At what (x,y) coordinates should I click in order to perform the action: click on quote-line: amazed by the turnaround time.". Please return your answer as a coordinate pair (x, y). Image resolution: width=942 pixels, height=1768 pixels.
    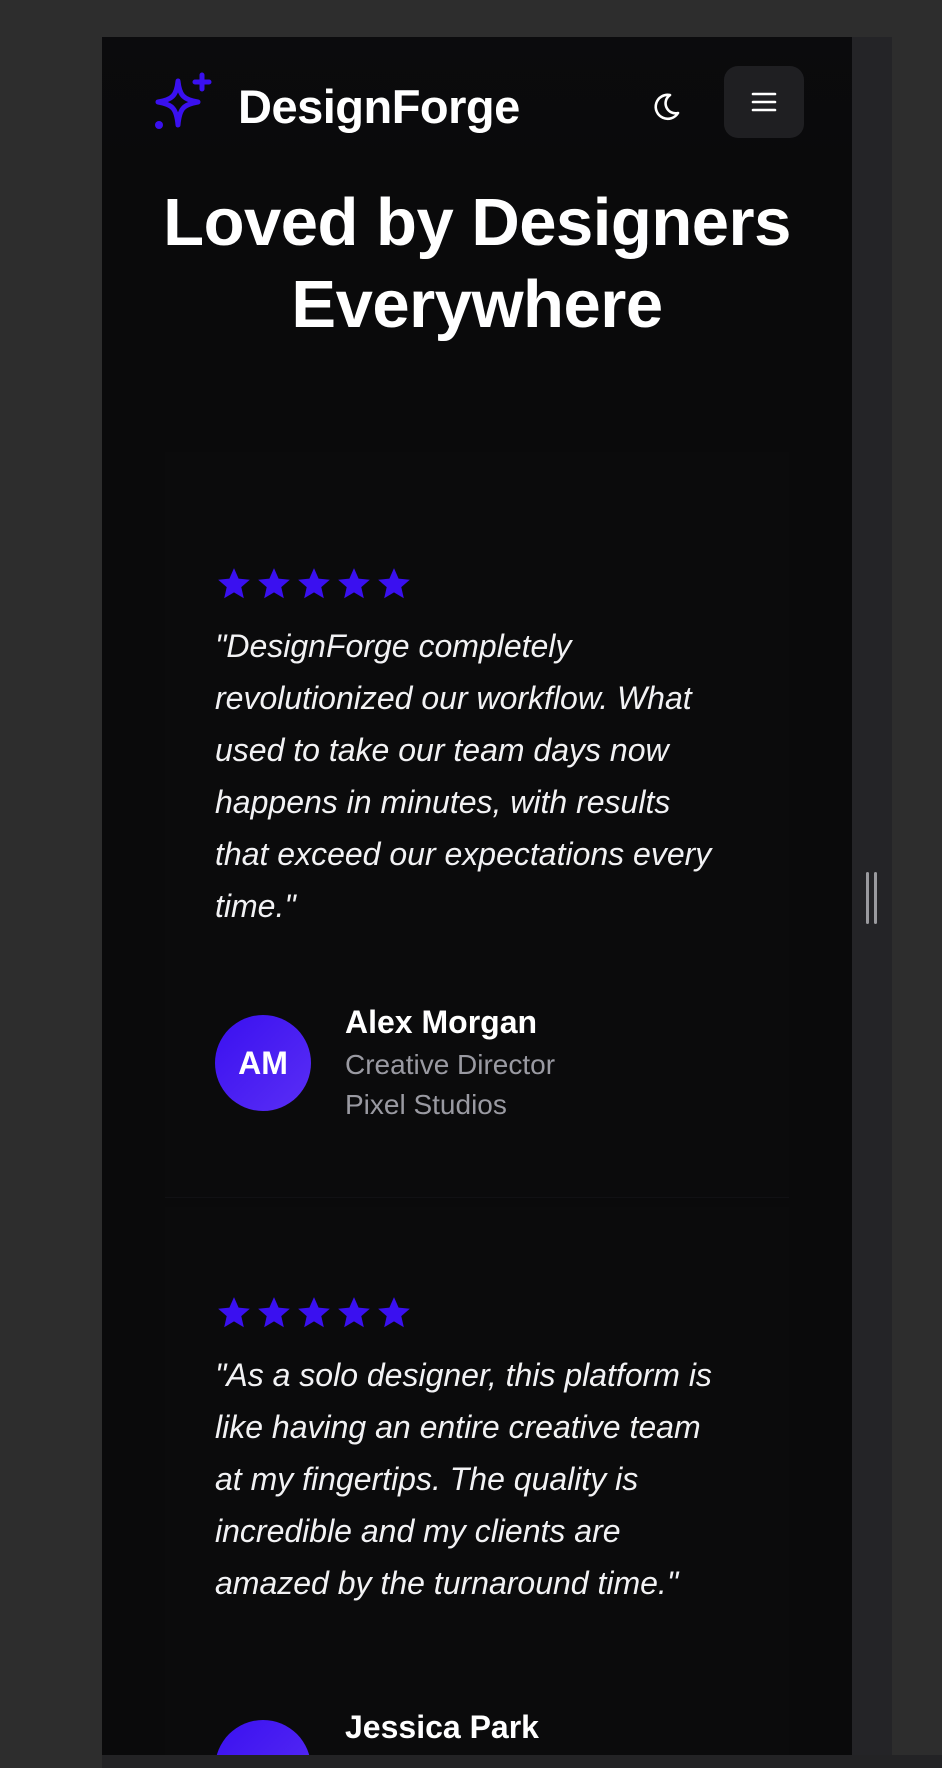
    Looking at the image, I should click on (447, 1583).